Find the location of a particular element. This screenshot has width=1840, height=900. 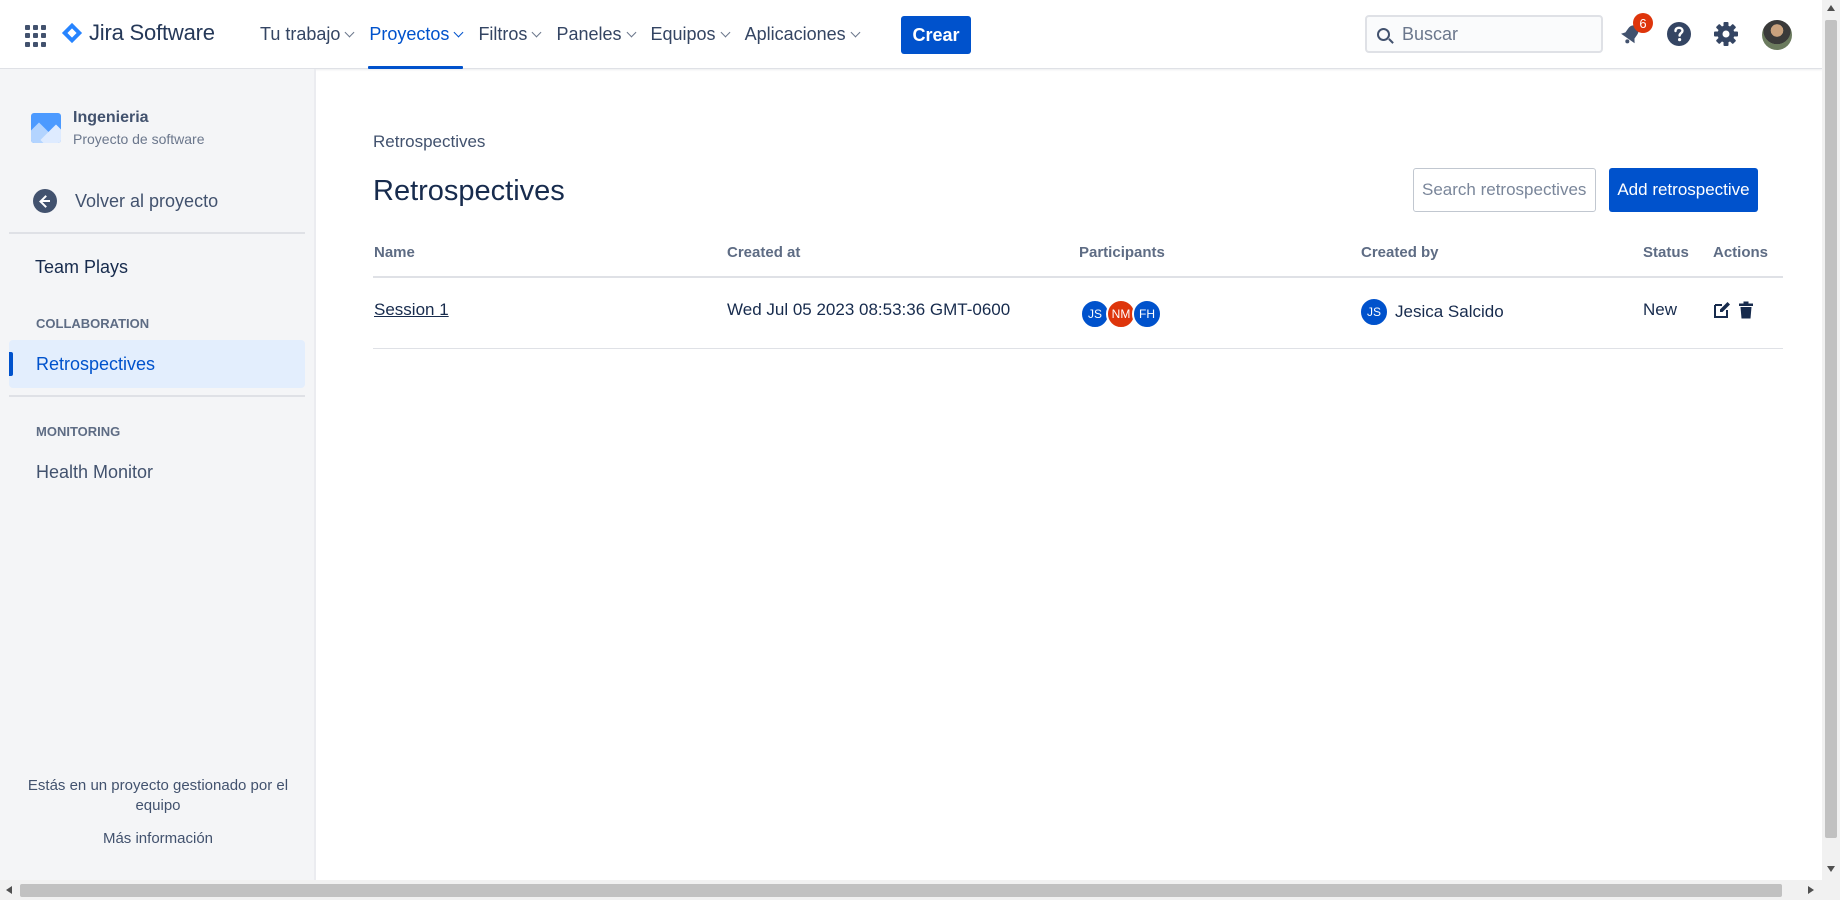

gear-icon is located at coordinates (1726, 34).